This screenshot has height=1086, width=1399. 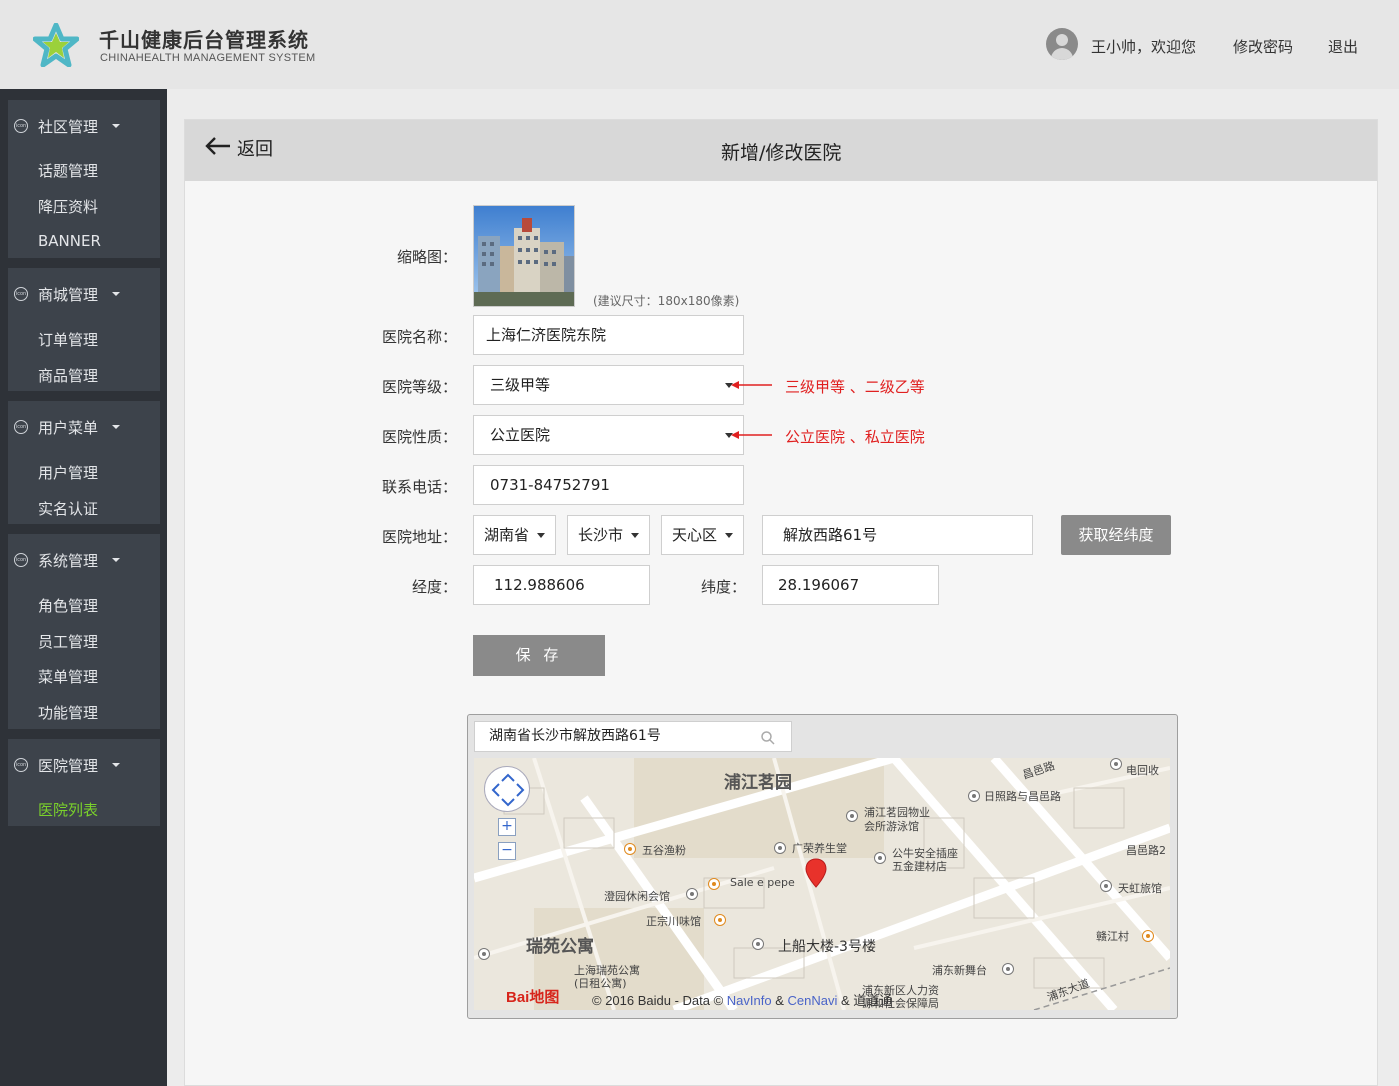 I want to click on panel-header: 返回 新增/修改医院, so click(x=781, y=150).